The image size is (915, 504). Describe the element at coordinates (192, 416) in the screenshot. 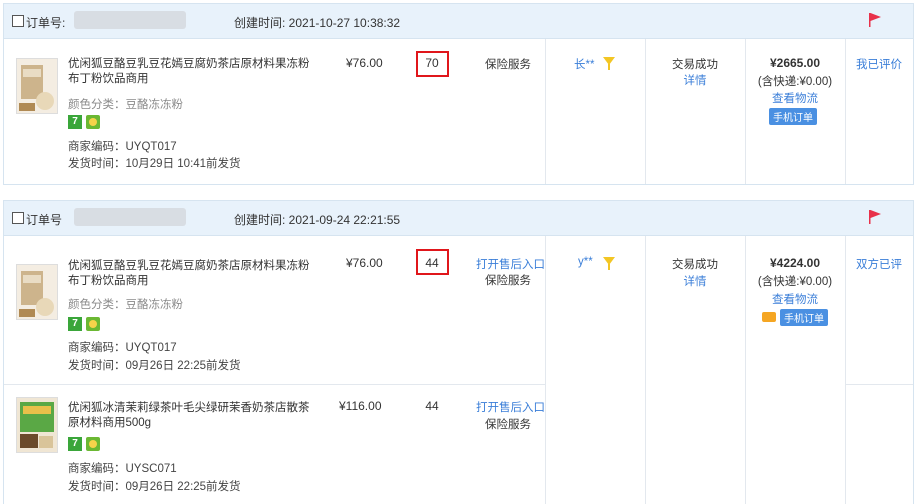

I see `product-title: 优闲狐冰清茉莉绿茶叶毛尖绿研茉香奶茶店散茶原材料商用500g` at that location.